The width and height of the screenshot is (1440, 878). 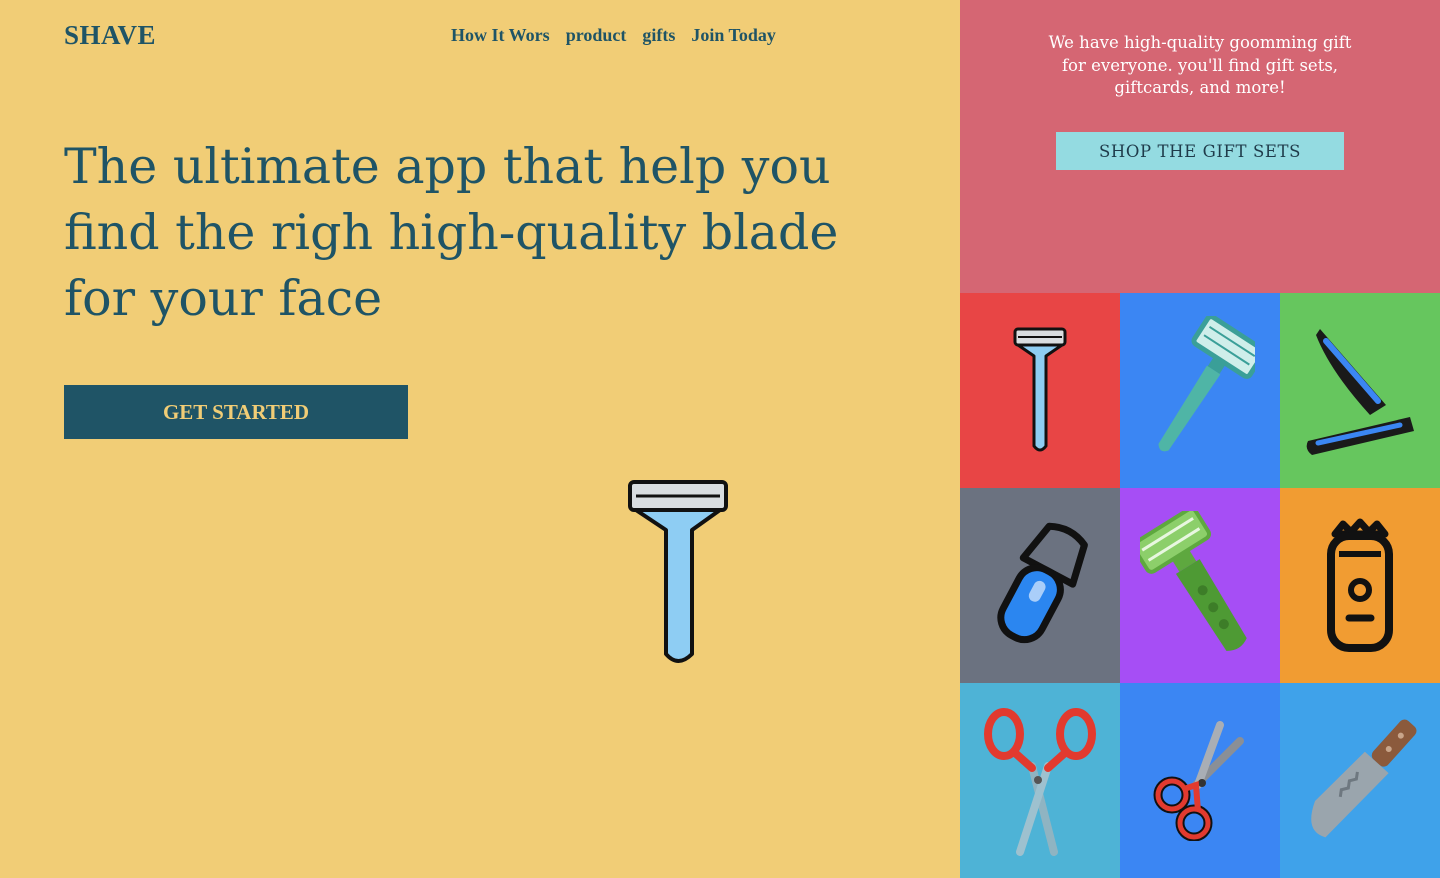 I want to click on cartridge-razor-icon, so click(x=1206, y=383).